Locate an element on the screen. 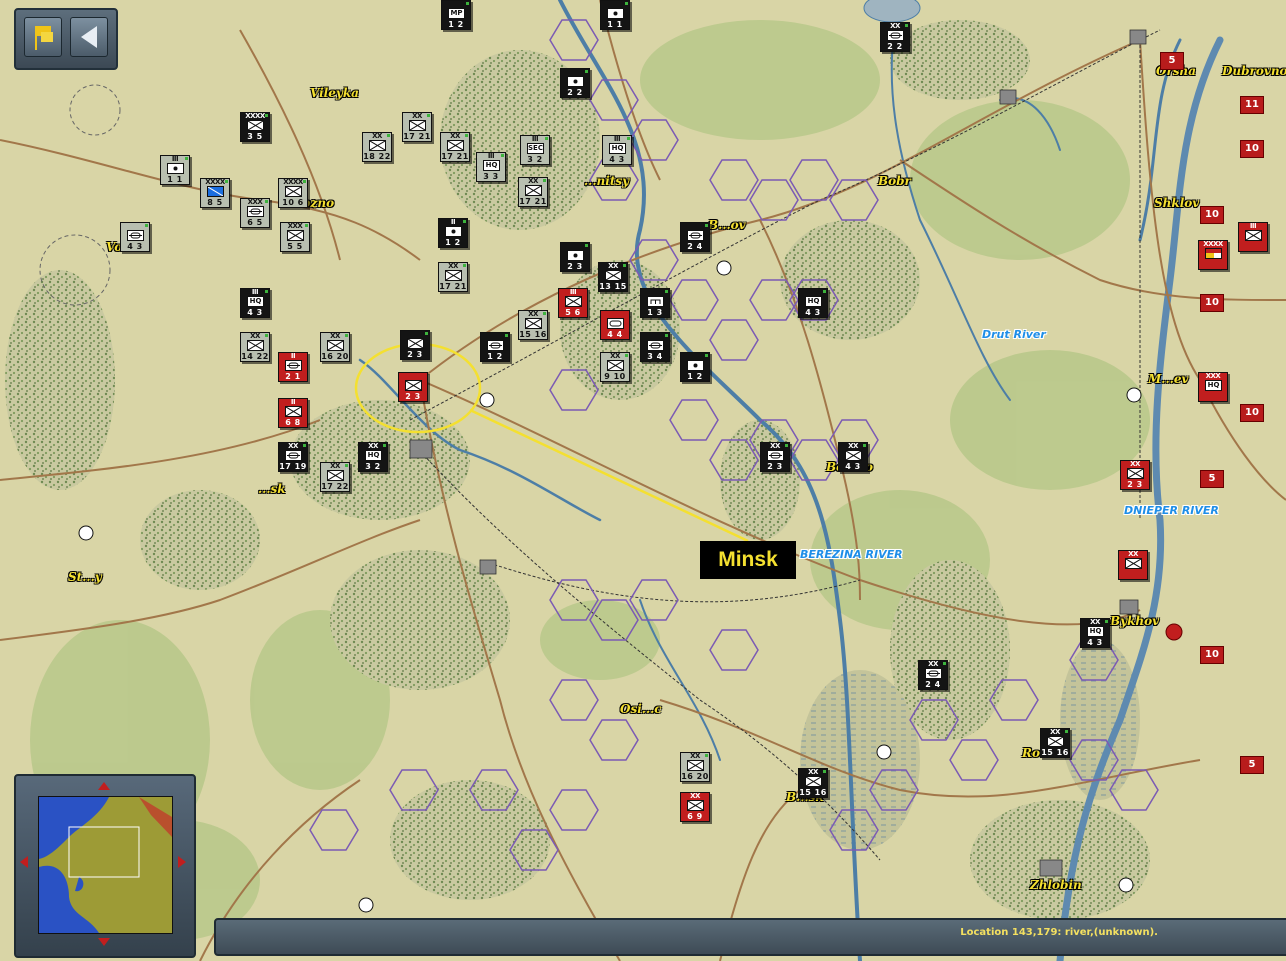 The height and width of the screenshot is (961, 1286). unit-counter: III 5 6 is located at coordinates (573, 303).